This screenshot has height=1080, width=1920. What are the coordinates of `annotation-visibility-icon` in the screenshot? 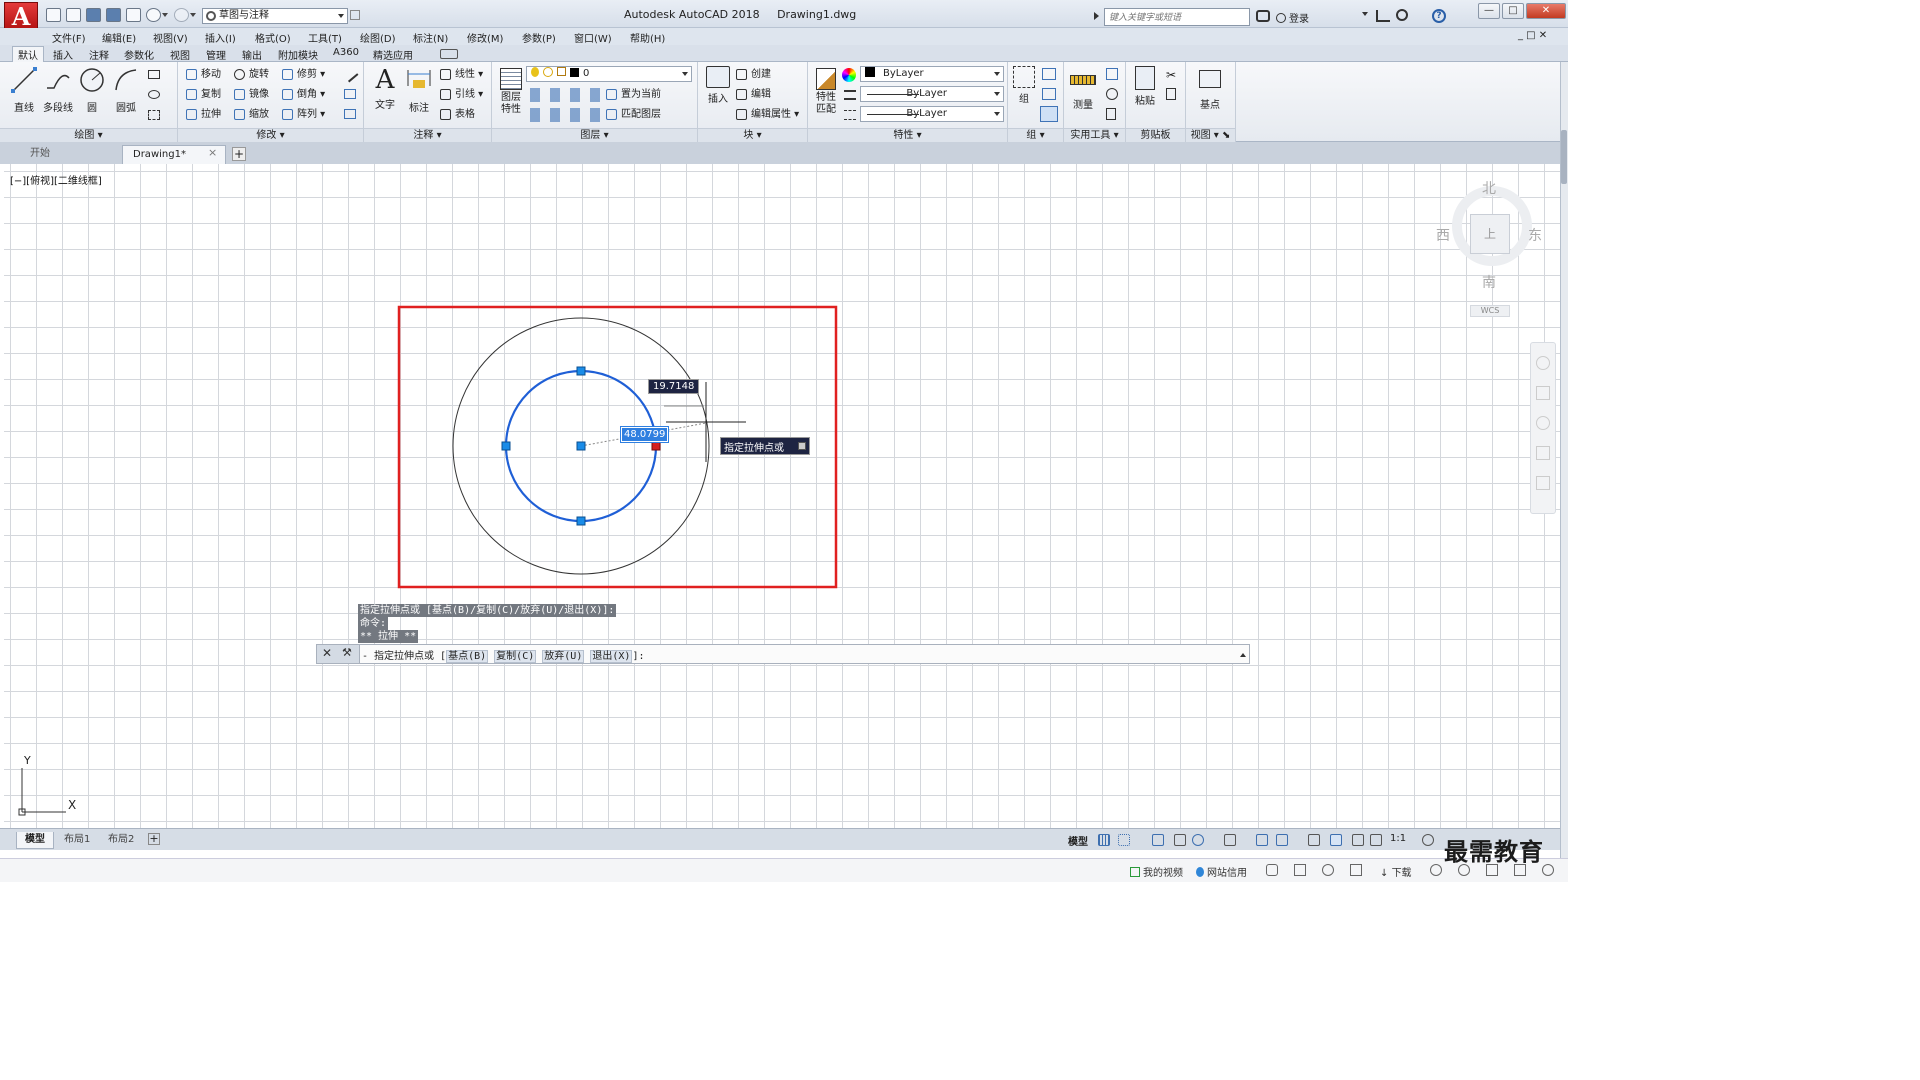 It's located at (1336, 840).